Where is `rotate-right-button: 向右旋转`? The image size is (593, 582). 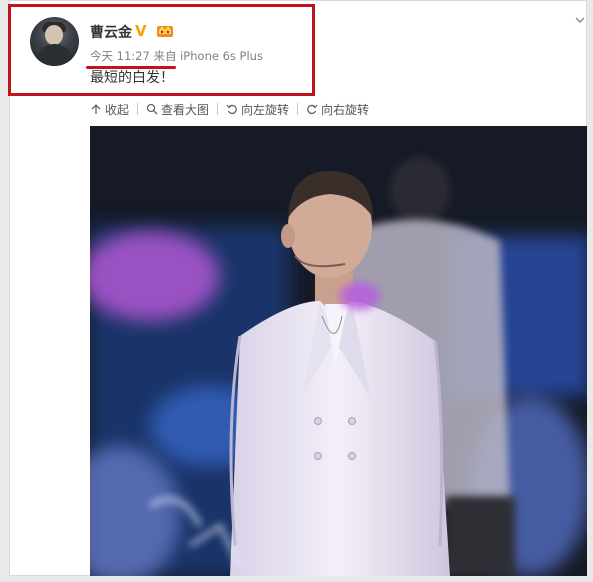 rotate-right-button: 向右旋转 is located at coordinates (337, 109).